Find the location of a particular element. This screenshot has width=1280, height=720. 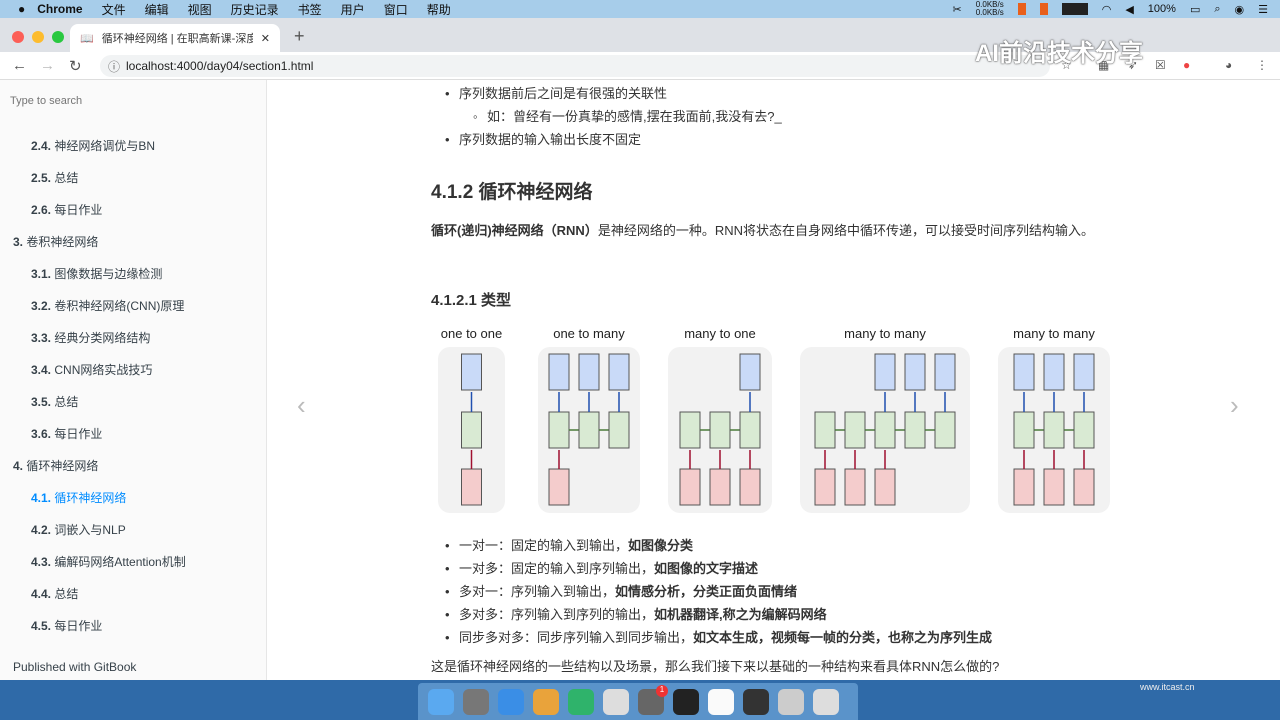

scissors-icon: ✂ is located at coordinates (956, 9).